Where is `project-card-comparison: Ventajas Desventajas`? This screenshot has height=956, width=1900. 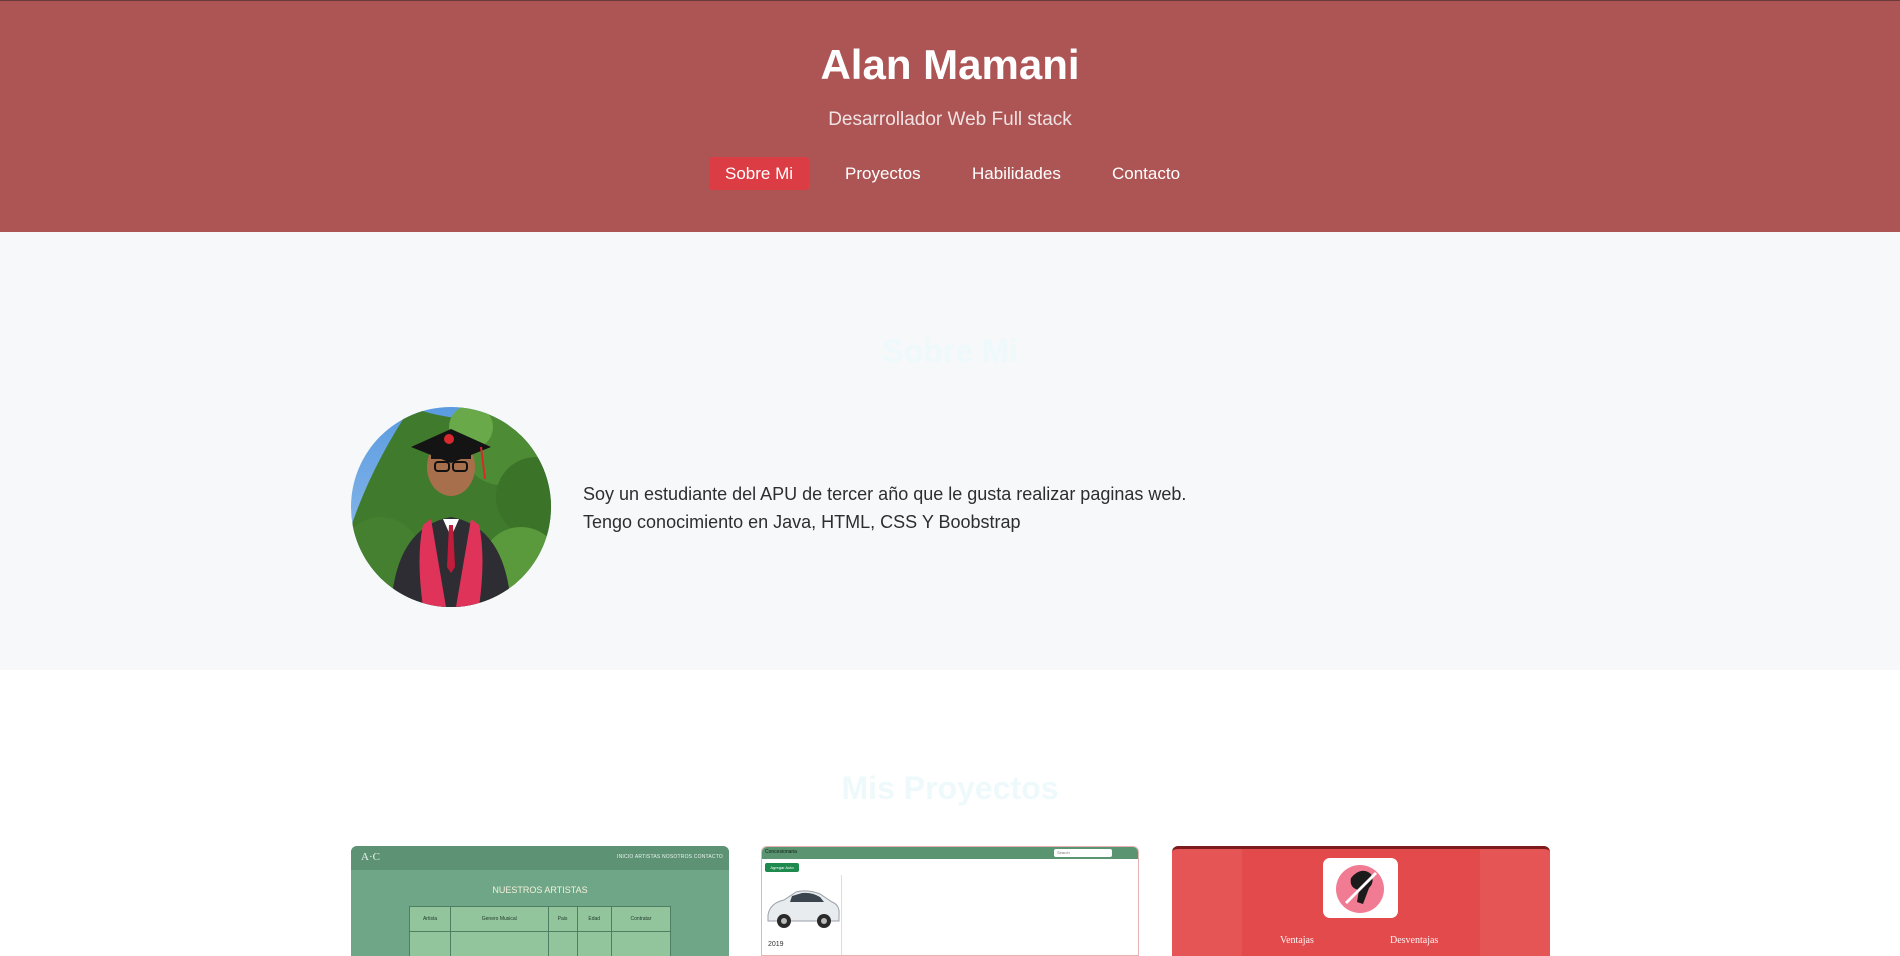 project-card-comparison: Ventajas Desventajas is located at coordinates (1361, 901).